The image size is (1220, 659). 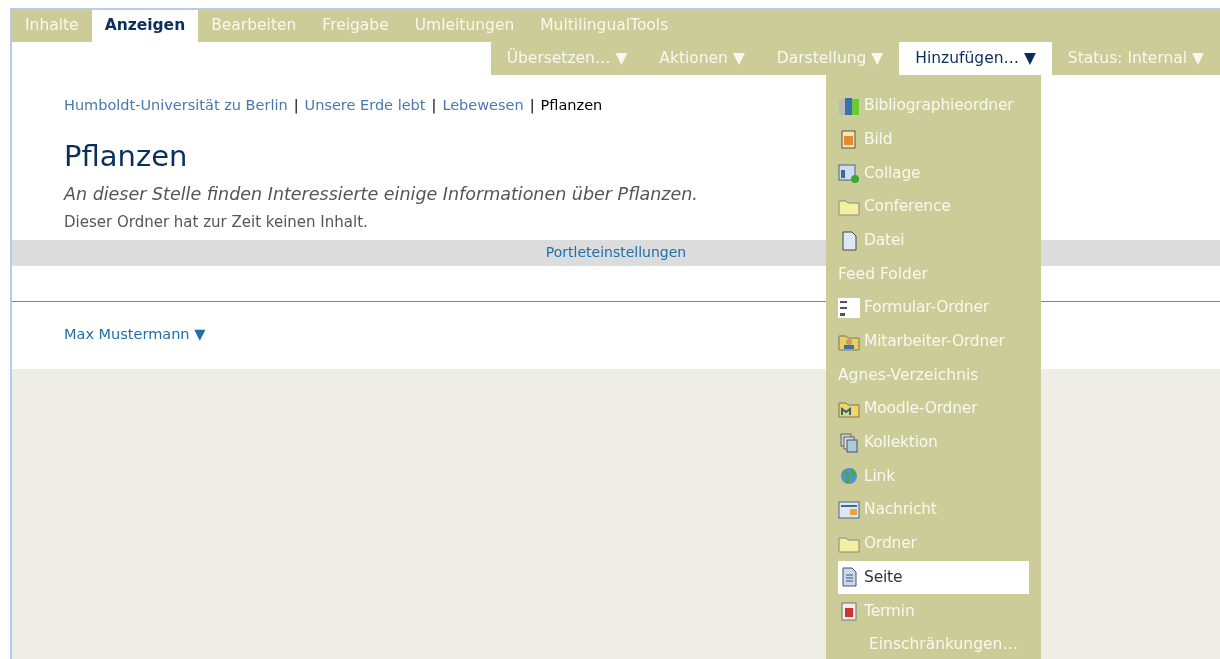 I want to click on menu-button: Hinzufügen… ▼, so click(x=975, y=58).